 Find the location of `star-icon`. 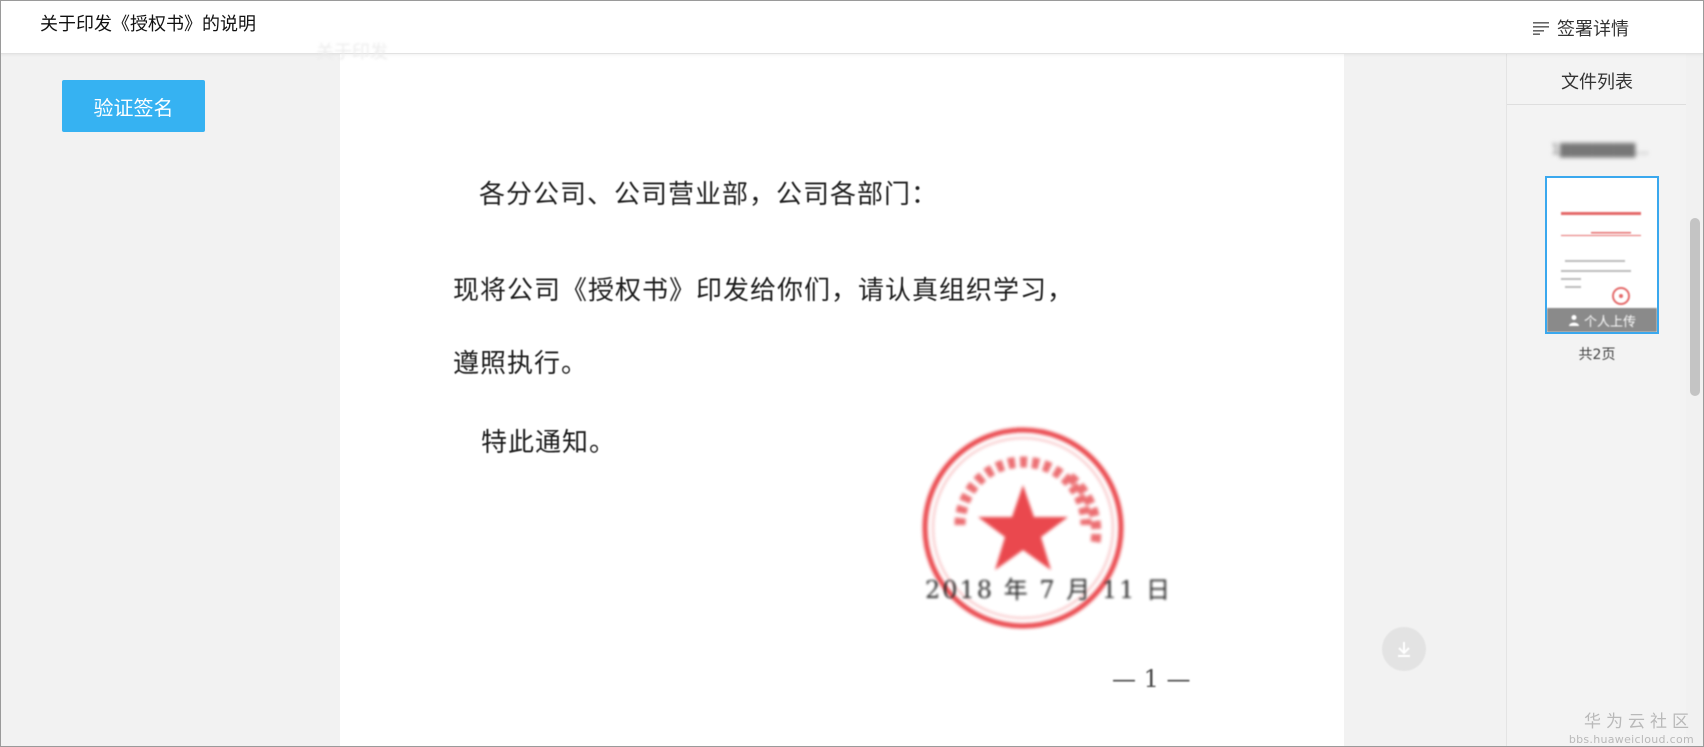

star-icon is located at coordinates (1023, 527).